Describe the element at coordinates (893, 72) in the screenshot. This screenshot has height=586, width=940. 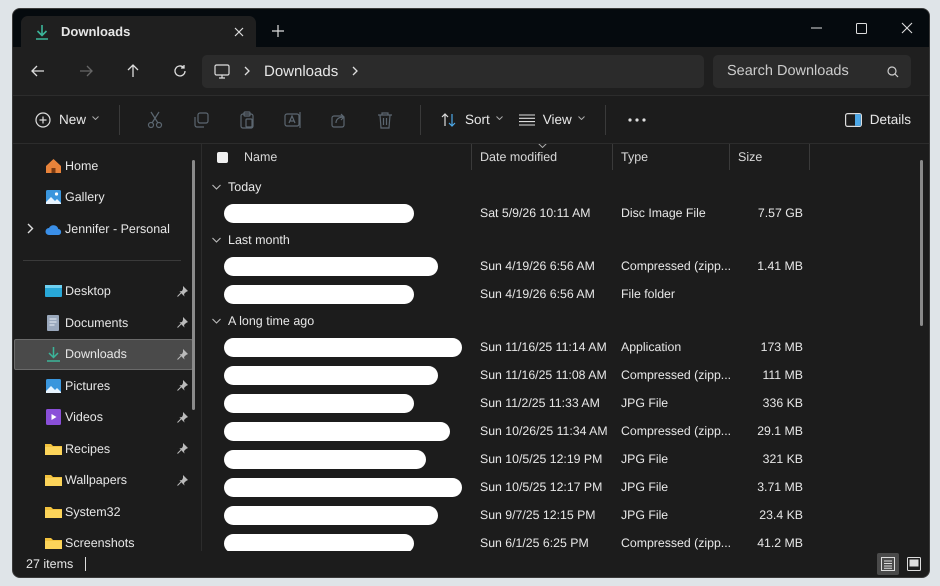
I see `search-icon` at that location.